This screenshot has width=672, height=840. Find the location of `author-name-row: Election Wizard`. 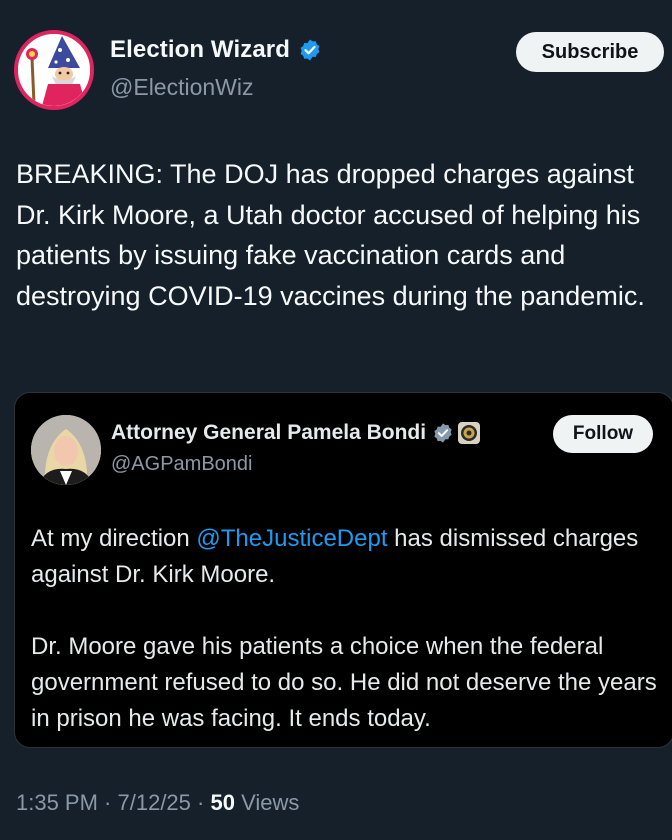

author-name-row: Election Wizard is located at coordinates (216, 50).